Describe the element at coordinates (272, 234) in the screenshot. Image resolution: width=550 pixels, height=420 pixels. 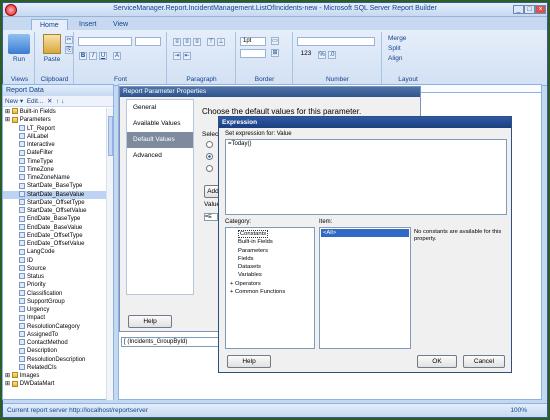
I see `category-item: Constants` at that location.